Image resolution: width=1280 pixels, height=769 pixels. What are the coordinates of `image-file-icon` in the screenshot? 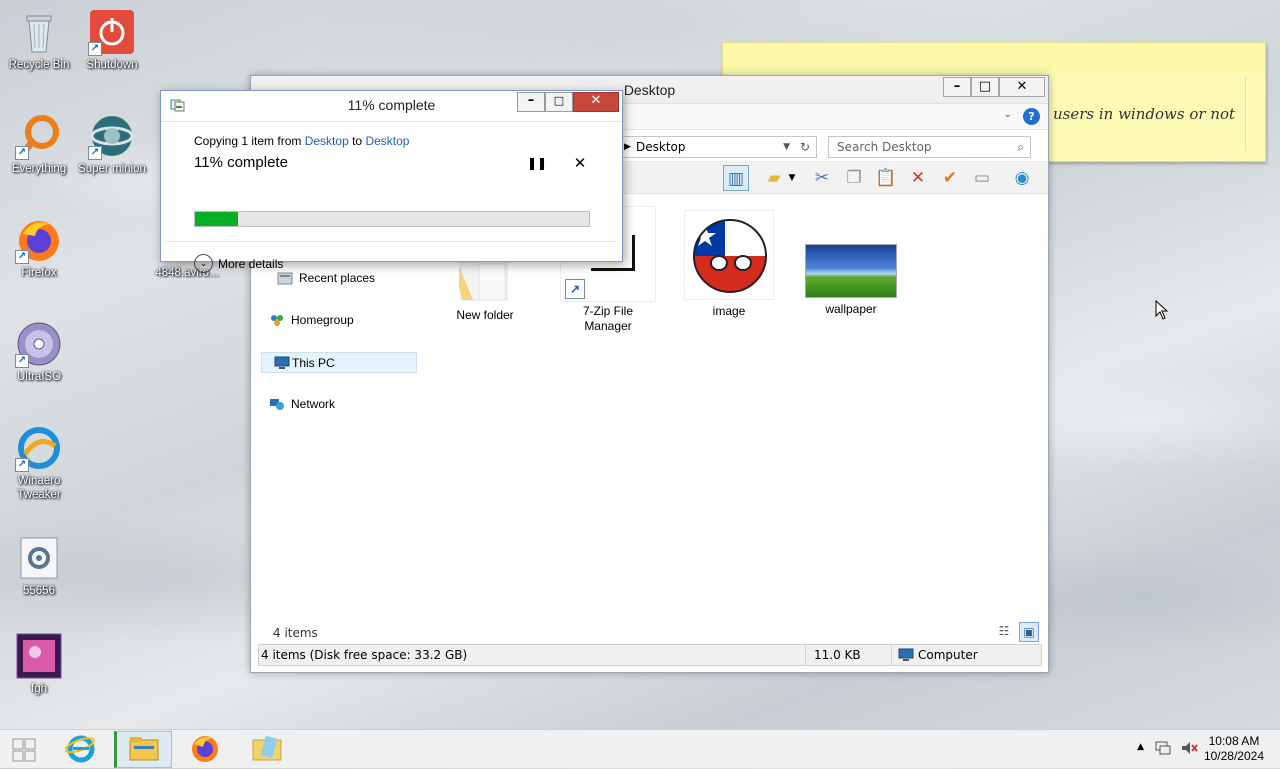 It's located at (39, 656).